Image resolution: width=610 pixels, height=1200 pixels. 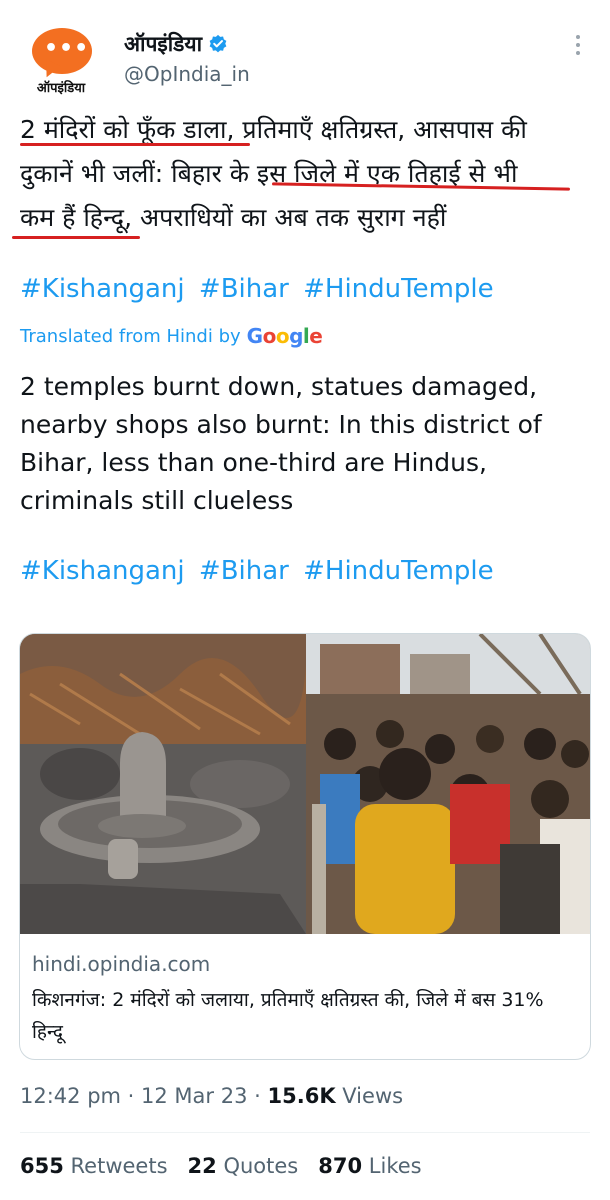 What do you see at coordinates (395, 1166) in the screenshot?
I see `likes-label: Likes` at bounding box center [395, 1166].